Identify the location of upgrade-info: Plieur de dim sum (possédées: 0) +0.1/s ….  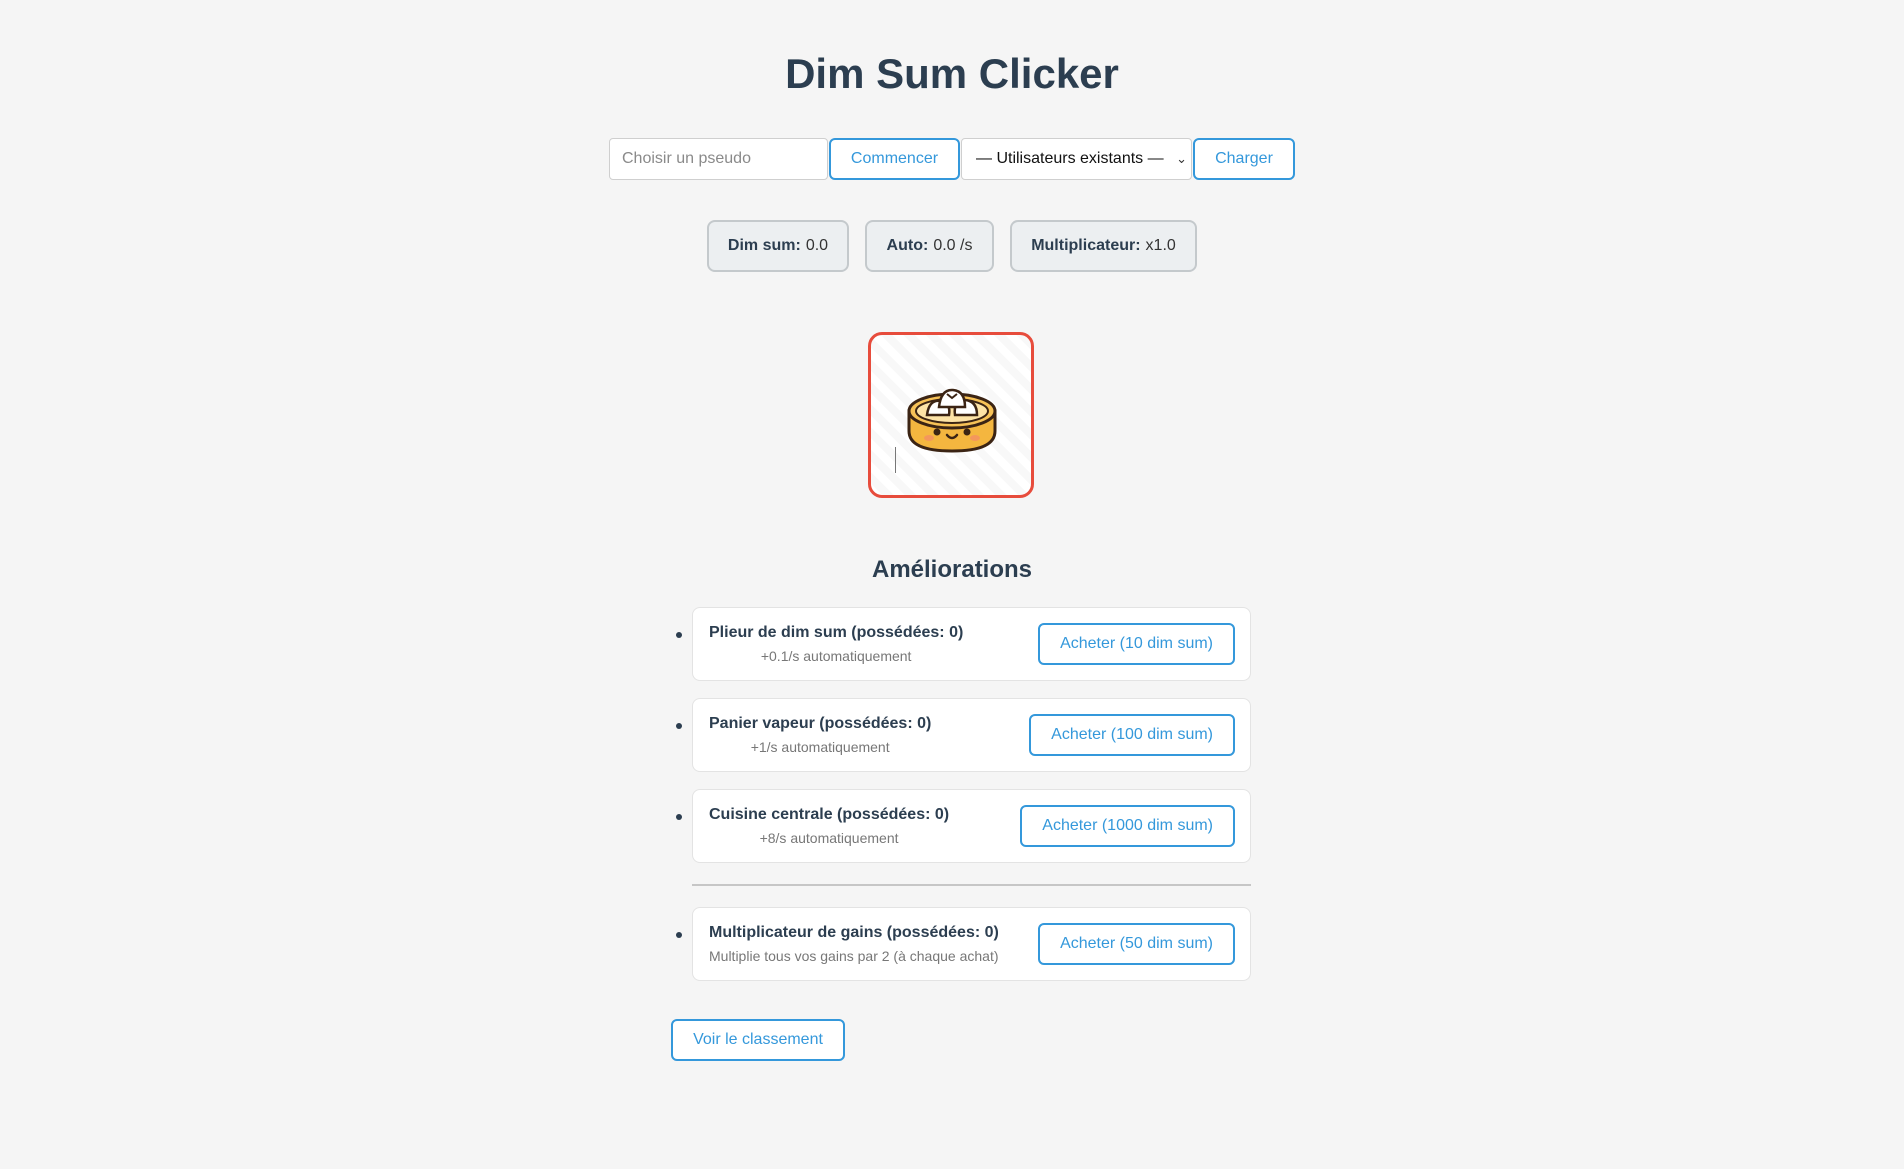
(836, 644).